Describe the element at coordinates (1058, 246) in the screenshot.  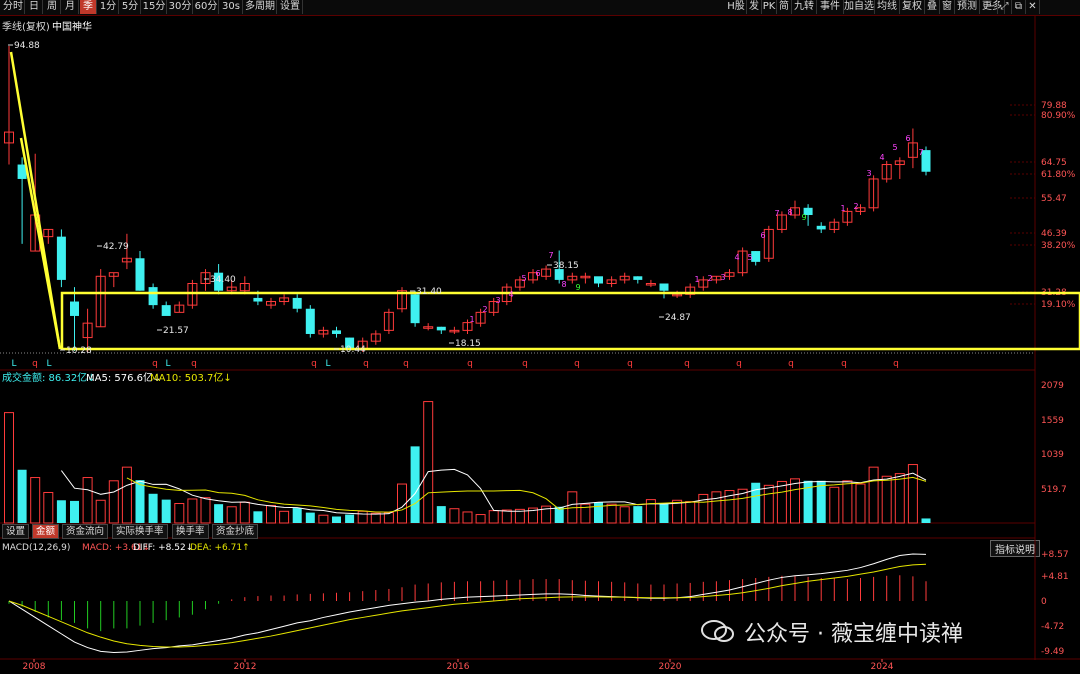
I see `price-axis-label-6: 38.20%` at that location.